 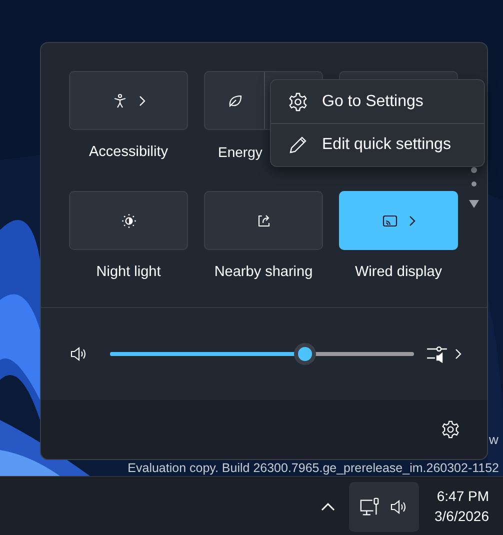 What do you see at coordinates (437, 354) in the screenshot?
I see `mixer-icon` at bounding box center [437, 354].